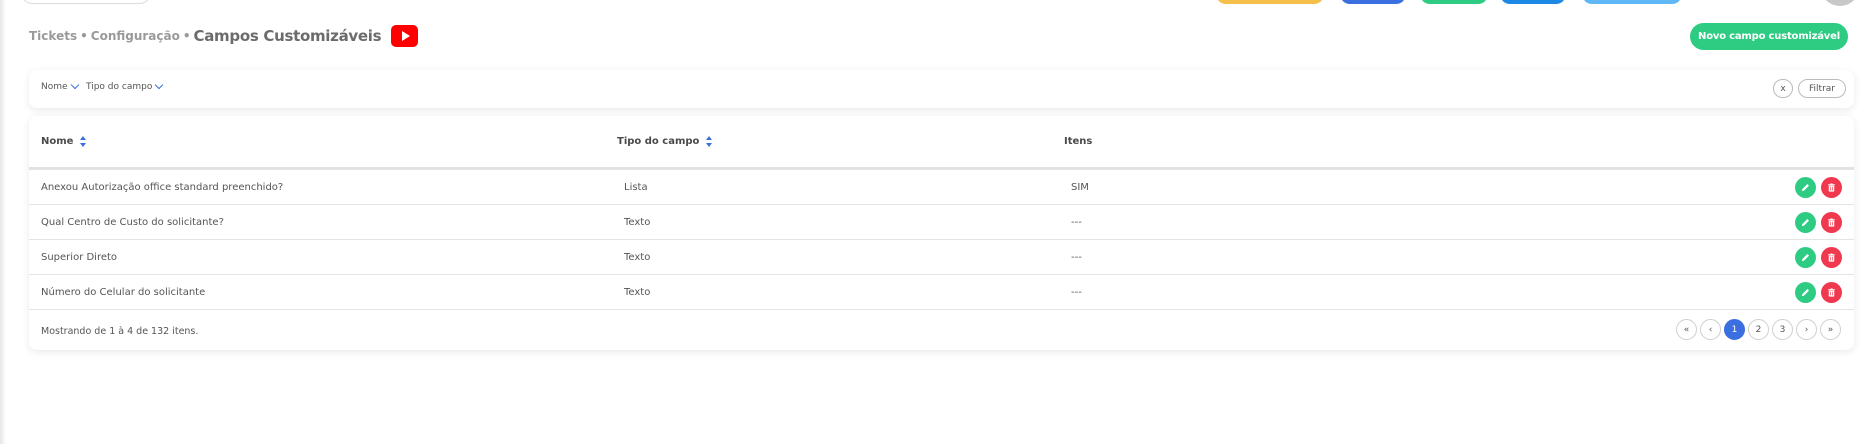 This screenshot has height=444, width=1876. I want to click on pagination: « ‹ 1 2 3 › », so click(1758, 329).